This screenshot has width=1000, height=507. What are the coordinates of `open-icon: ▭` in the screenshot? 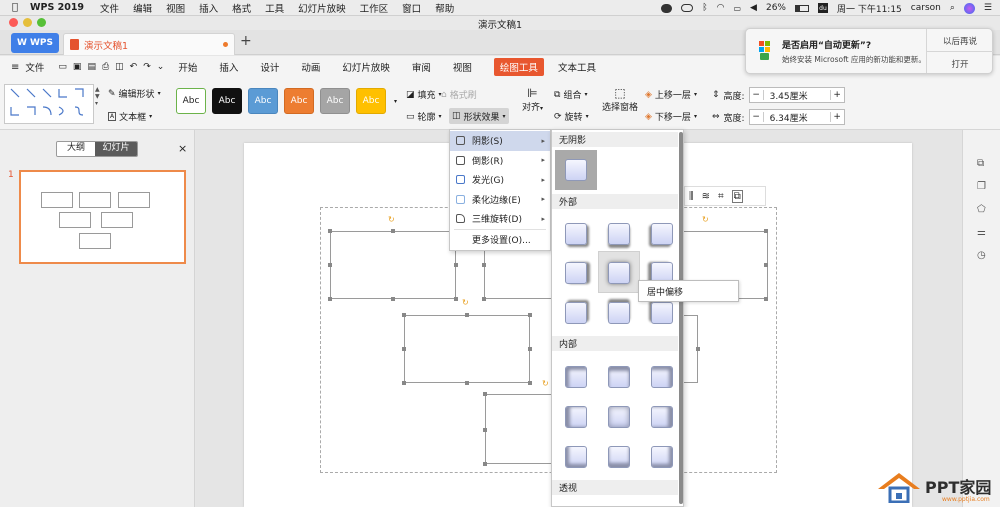 It's located at (62, 67).